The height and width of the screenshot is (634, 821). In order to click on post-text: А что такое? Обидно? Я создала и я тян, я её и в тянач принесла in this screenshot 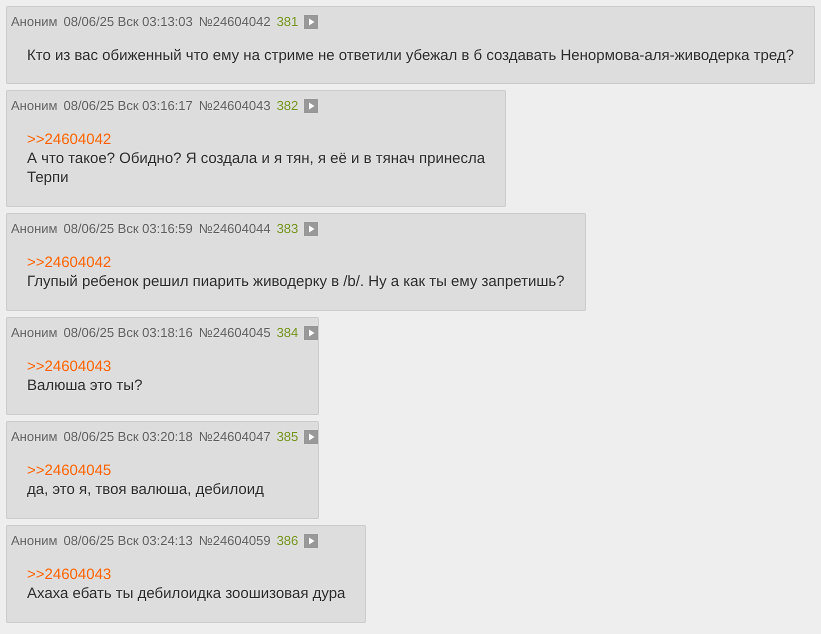, I will do `click(256, 158)`.